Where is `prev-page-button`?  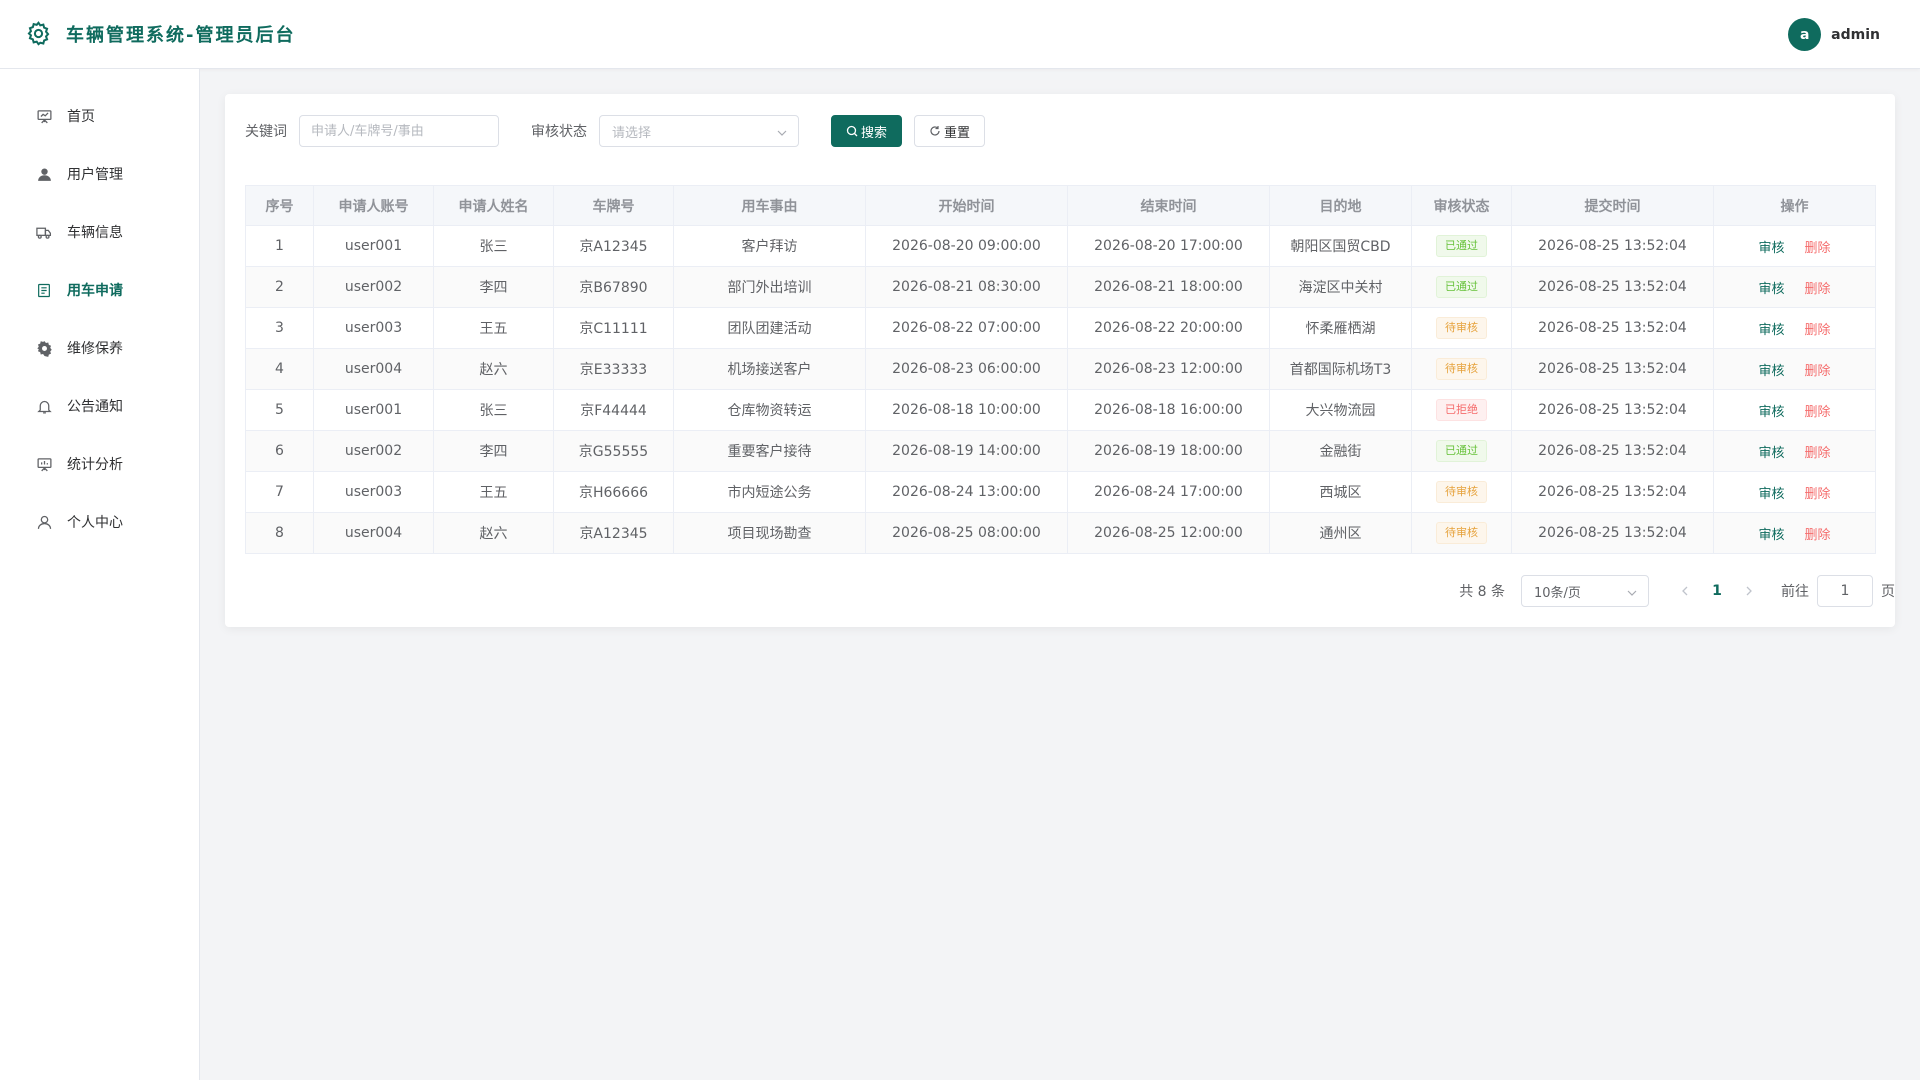 prev-page-button is located at coordinates (1685, 591).